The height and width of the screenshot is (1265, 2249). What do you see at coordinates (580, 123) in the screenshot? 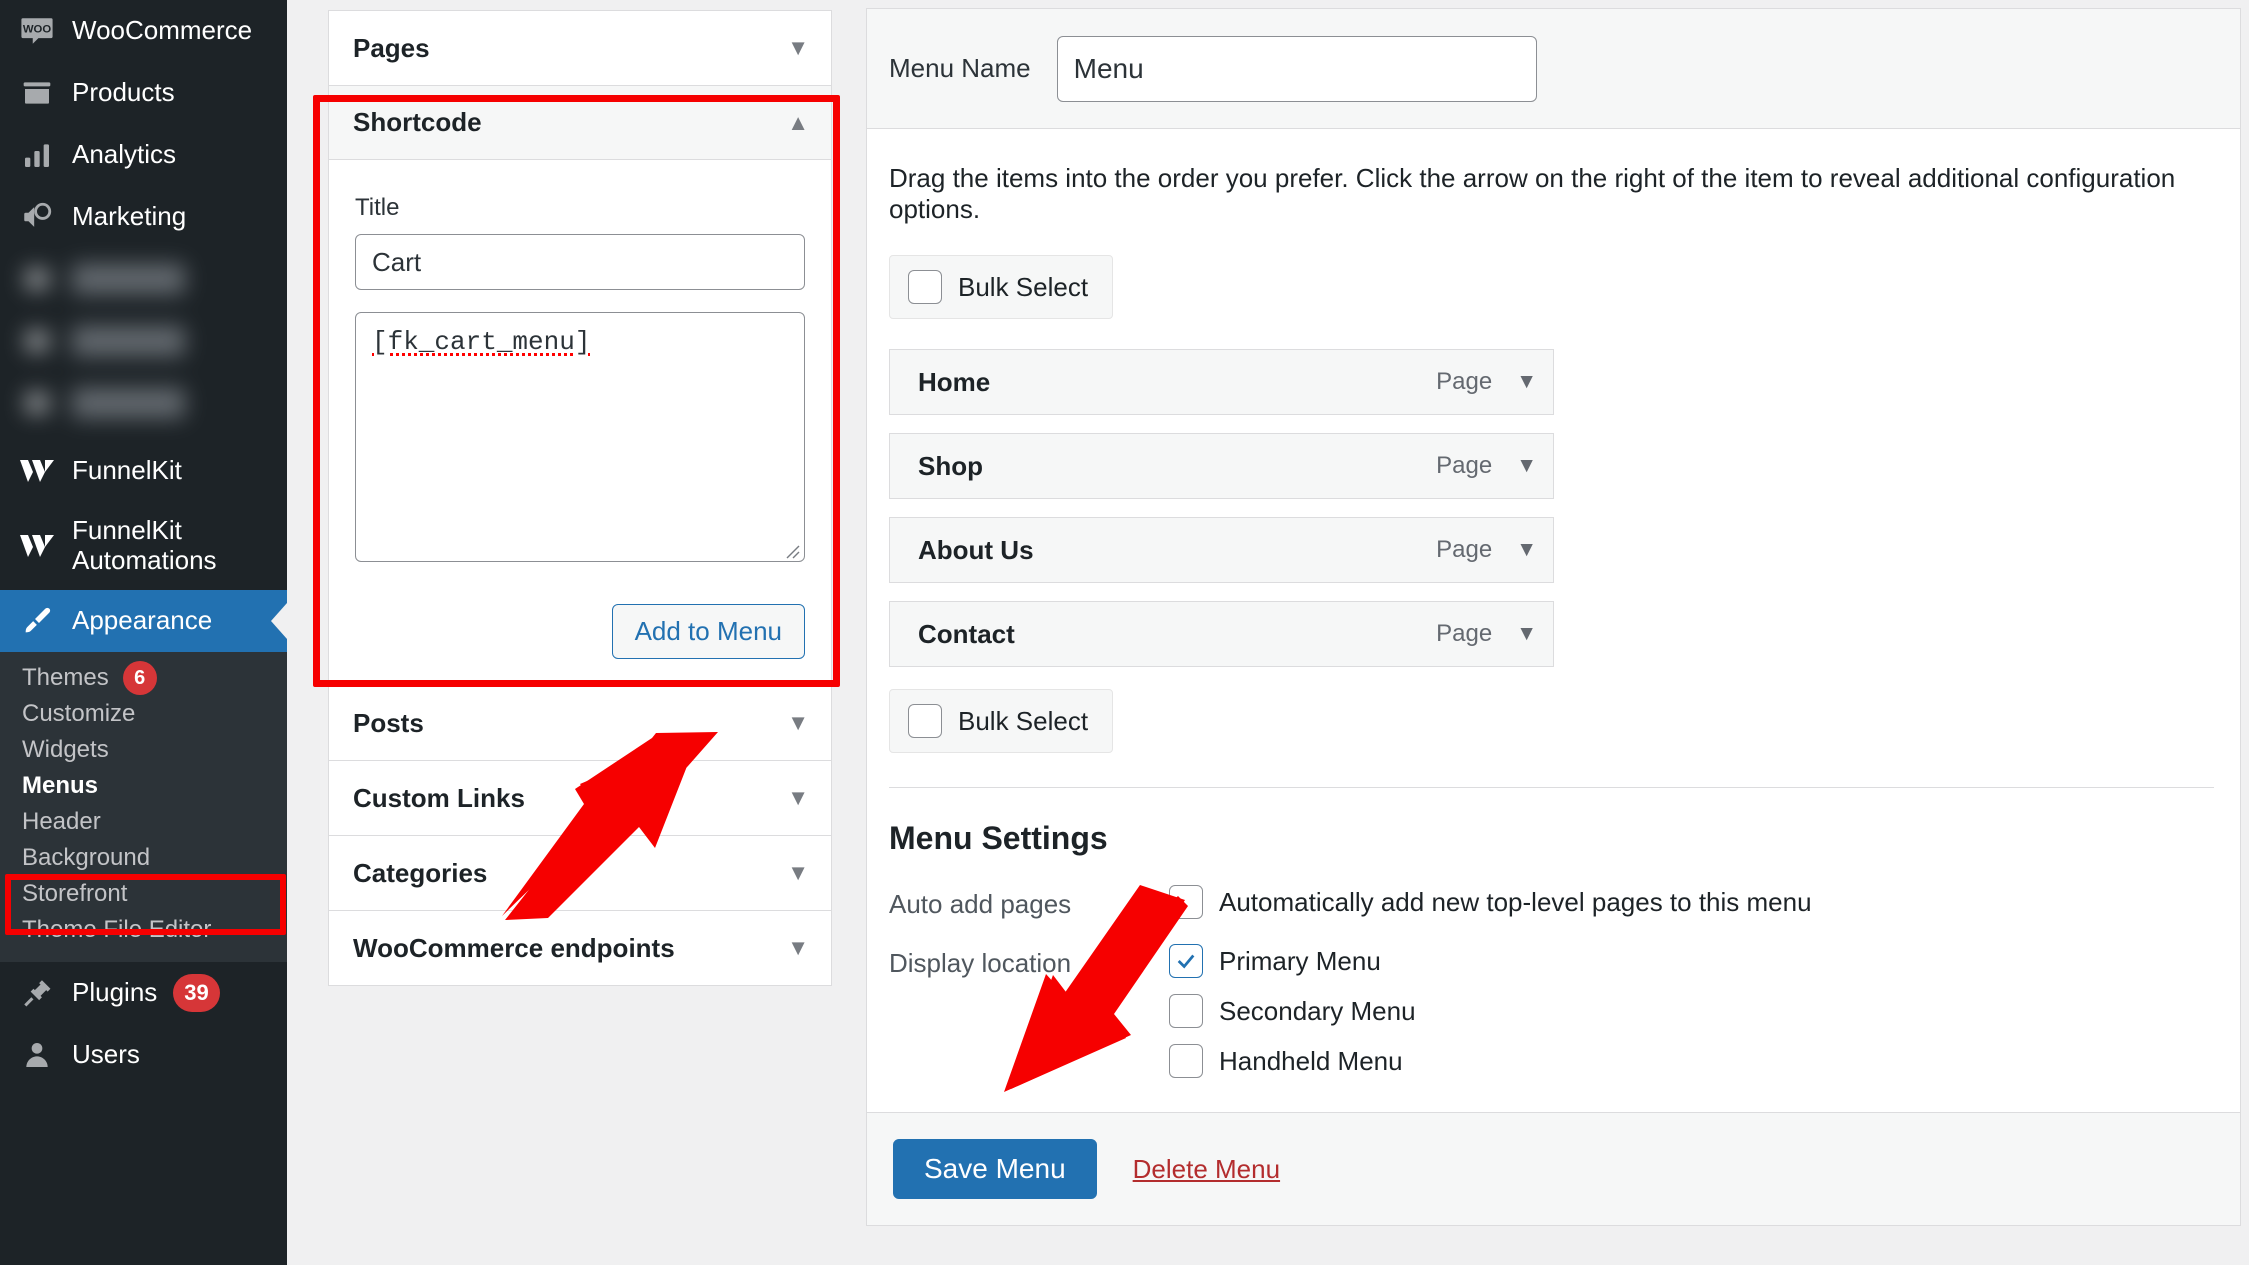
I see `accordion-shortcode-header: Shortcode ▲` at bounding box center [580, 123].